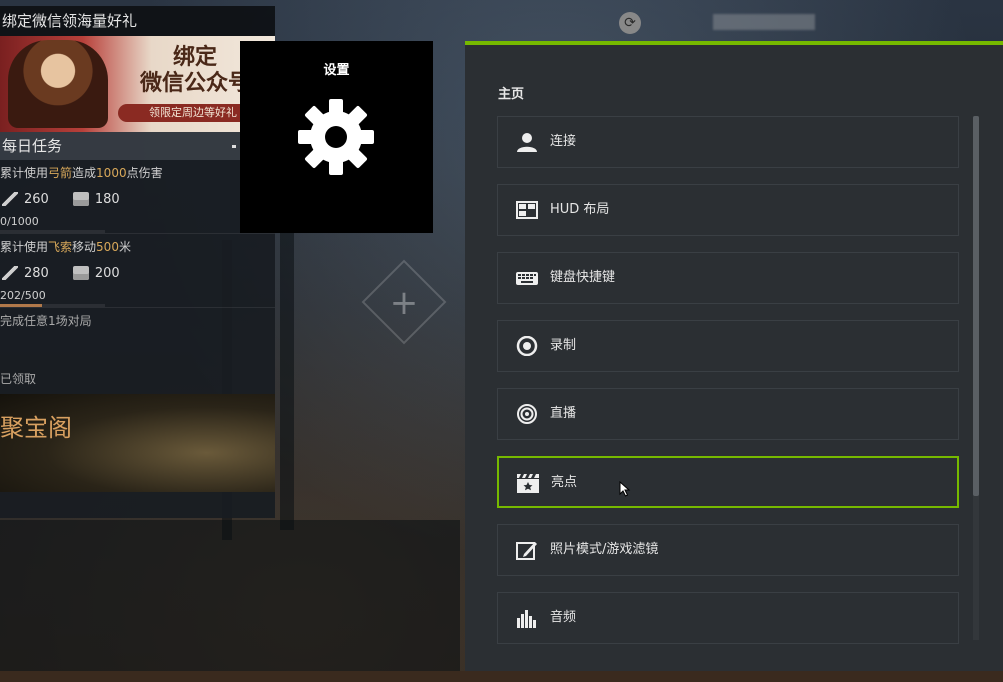 Image resolution: width=1003 pixels, height=682 pixels. Describe the element at coordinates (32, 146) in the screenshot. I see `daily-tasks-title: 每日任务` at that location.